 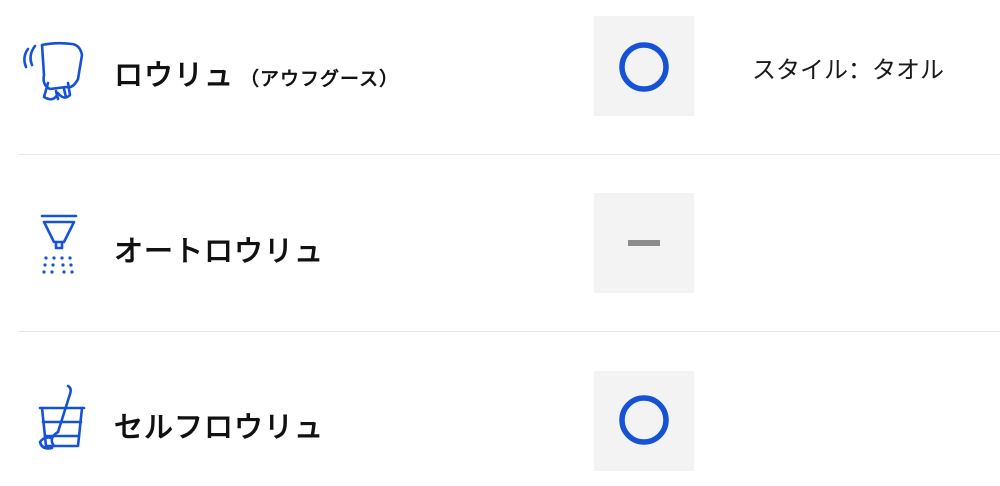 What do you see at coordinates (320, 79) in the screenshot?
I see `feature-sub-label: （アウフグース）` at bounding box center [320, 79].